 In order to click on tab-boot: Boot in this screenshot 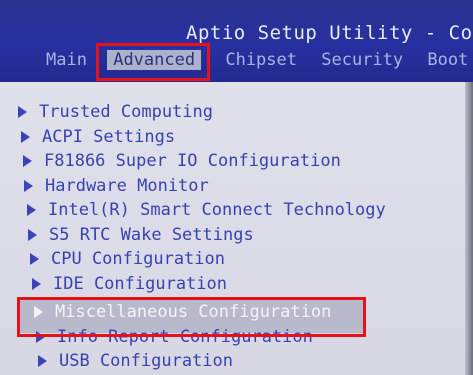, I will do `click(447, 60)`.